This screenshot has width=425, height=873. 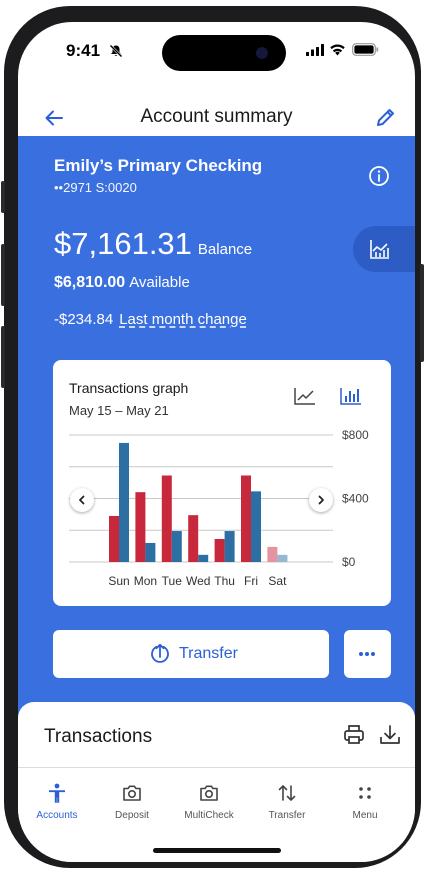 What do you see at coordinates (262, 53) in the screenshot?
I see `camera-dot` at bounding box center [262, 53].